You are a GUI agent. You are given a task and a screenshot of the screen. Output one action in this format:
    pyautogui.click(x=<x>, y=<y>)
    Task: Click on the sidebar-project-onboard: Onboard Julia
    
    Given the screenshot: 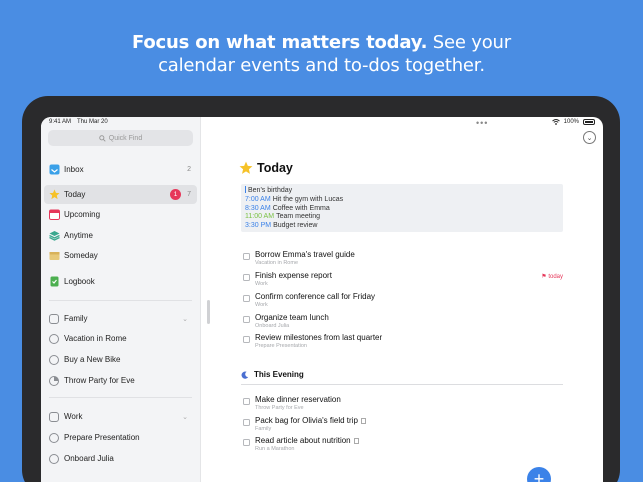 What is the action you would take?
    pyautogui.click(x=120, y=458)
    